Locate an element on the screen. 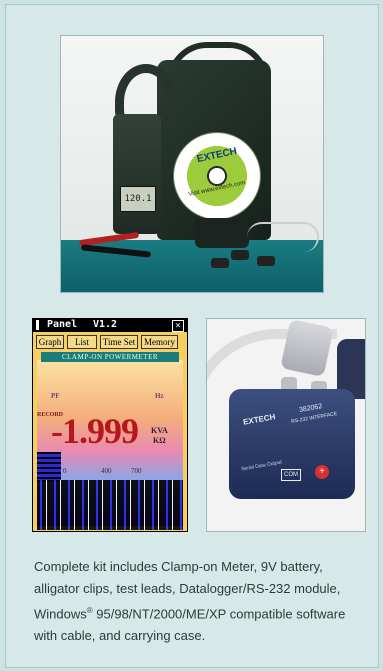  datalogger-module is located at coordinates (222, 233).